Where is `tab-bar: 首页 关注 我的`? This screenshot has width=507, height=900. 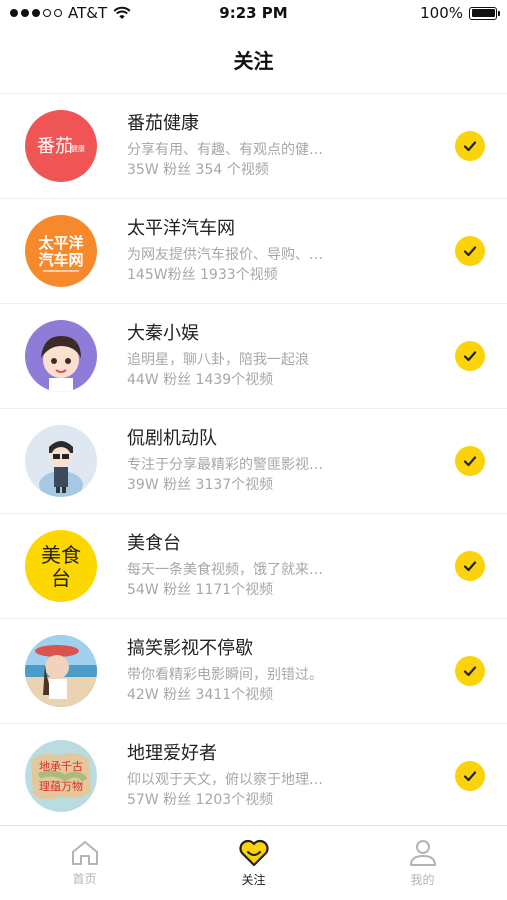
tab-bar: 首页 关注 我的 is located at coordinates (253, 862).